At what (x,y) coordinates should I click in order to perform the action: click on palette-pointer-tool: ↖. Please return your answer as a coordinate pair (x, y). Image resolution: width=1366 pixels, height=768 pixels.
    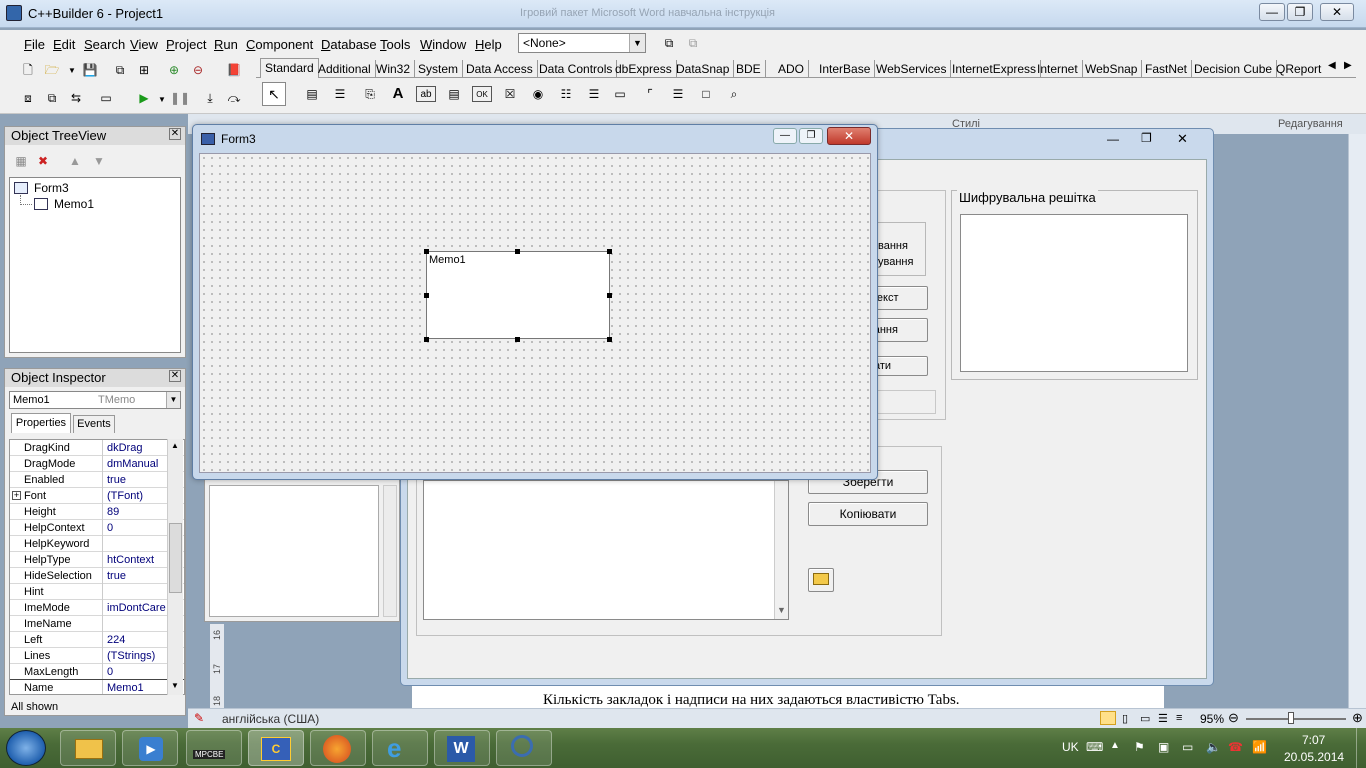
    Looking at the image, I should click on (274, 94).